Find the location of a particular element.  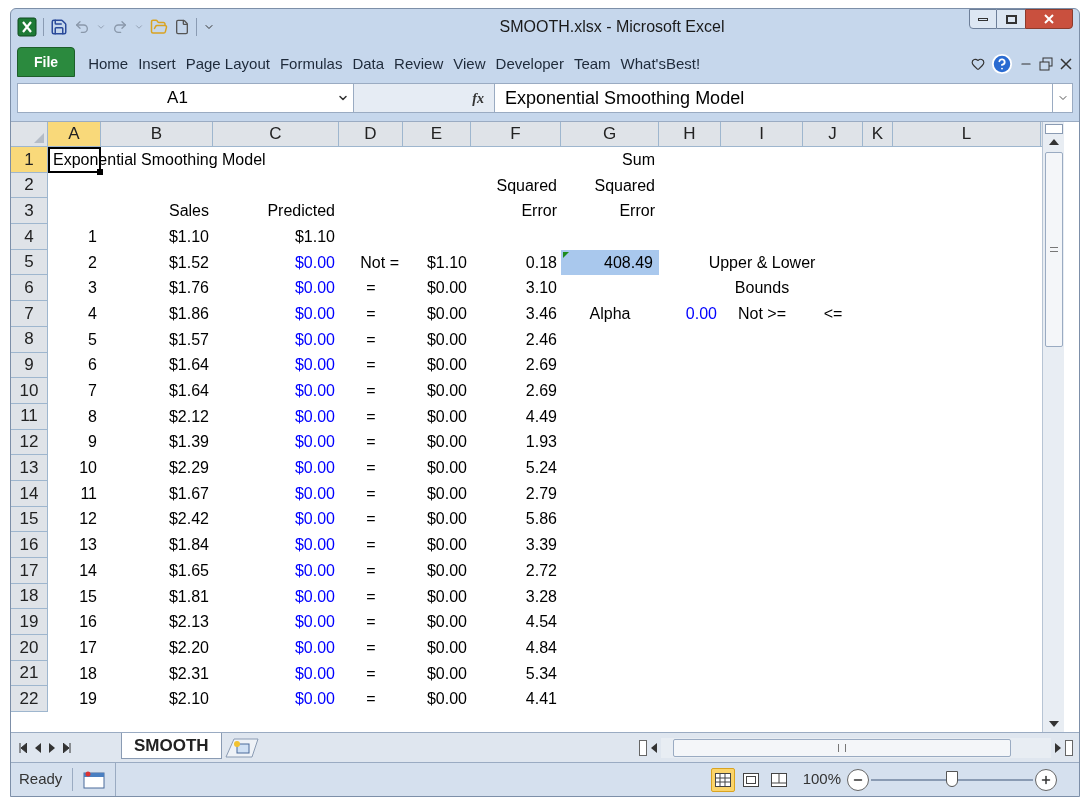

row-header: 20 is located at coordinates (29, 648).